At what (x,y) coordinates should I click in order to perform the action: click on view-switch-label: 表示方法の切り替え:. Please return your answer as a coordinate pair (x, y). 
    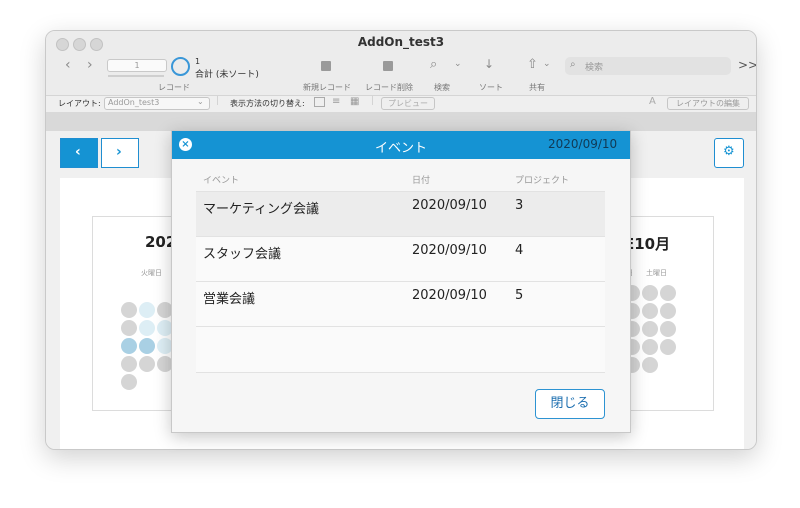
    Looking at the image, I should click on (267, 103).